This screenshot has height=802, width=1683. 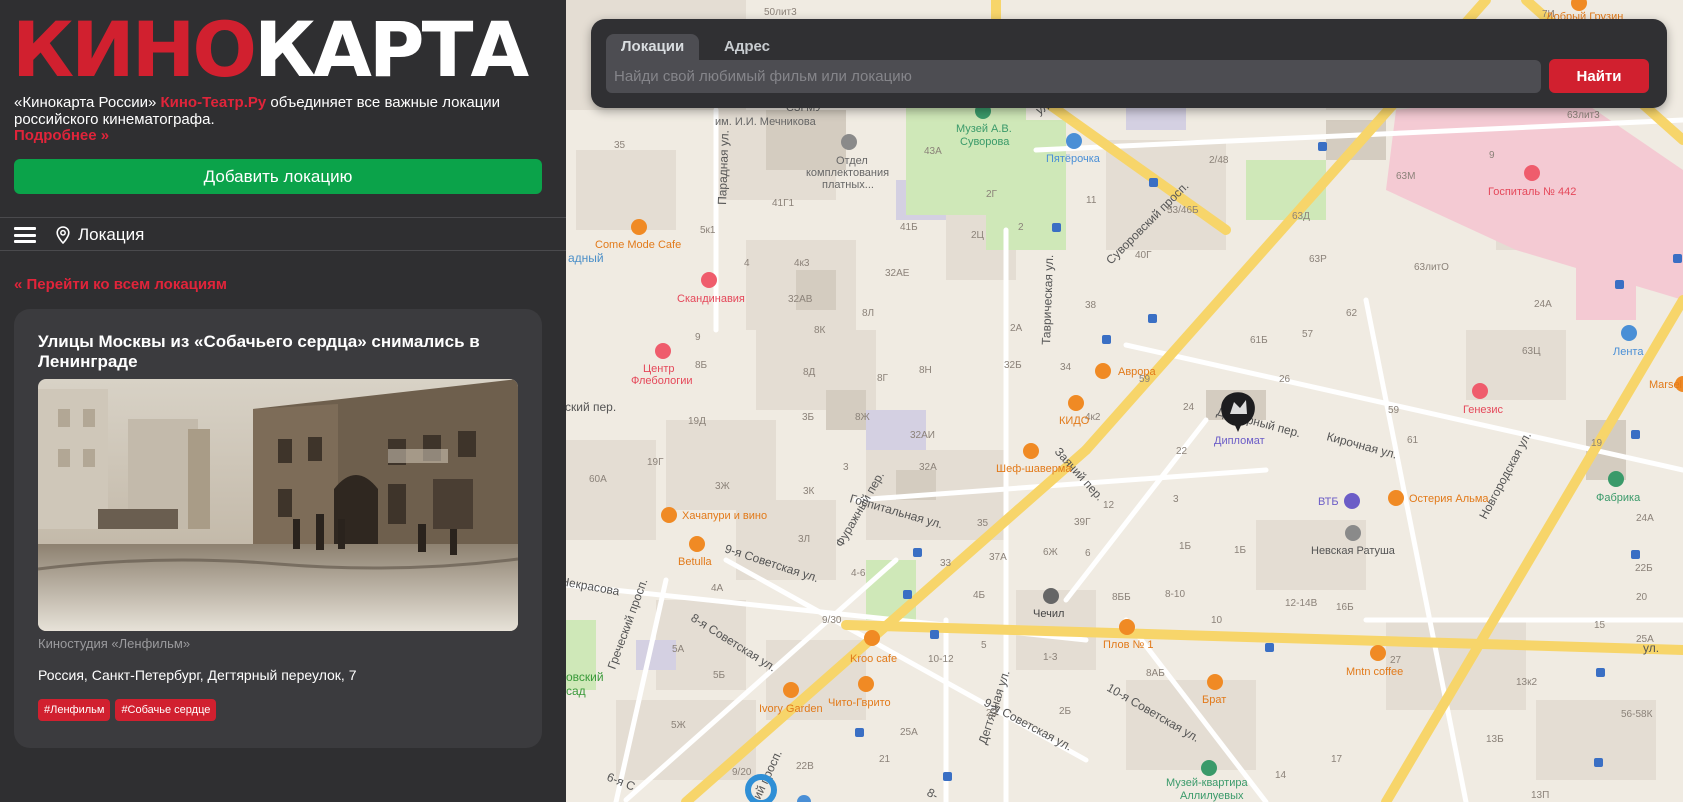 What do you see at coordinates (1532, 192) in the screenshot?
I see `svg-text: Госпиталь № 442` at bounding box center [1532, 192].